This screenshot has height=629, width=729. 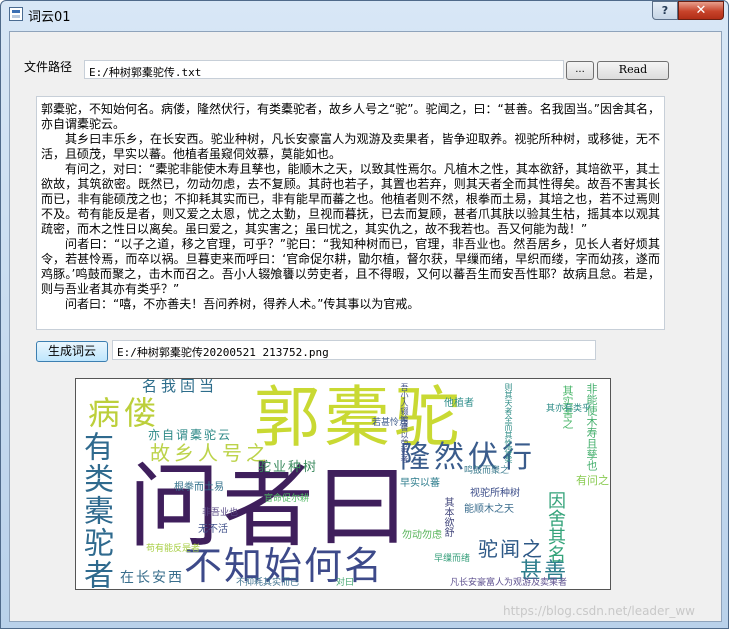 What do you see at coordinates (49, 17) in the screenshot?
I see `window-title: 词云01` at bounding box center [49, 17].